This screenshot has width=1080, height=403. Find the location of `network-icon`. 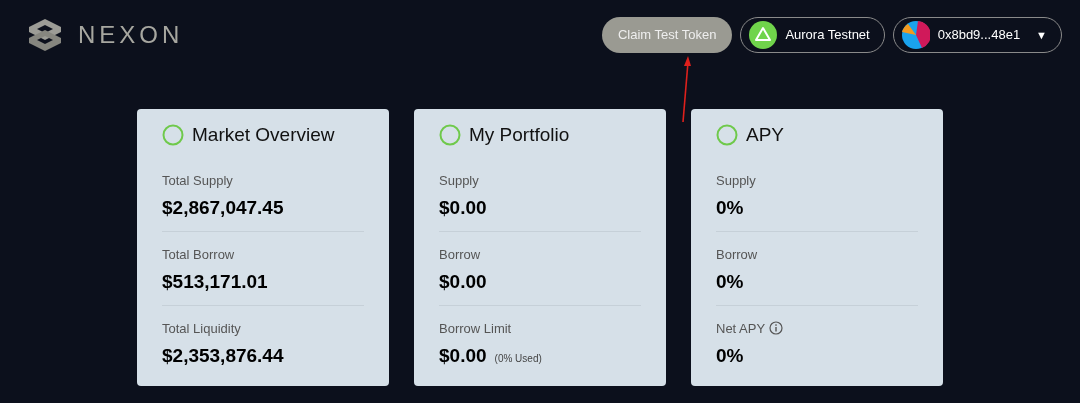

network-icon is located at coordinates (763, 35).